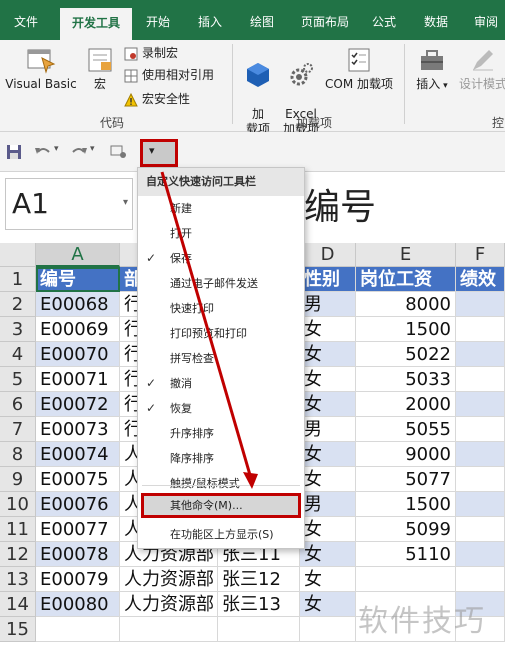 Image resolution: width=505 pixels, height=654 pixels. What do you see at coordinates (406, 279) in the screenshot?
I see `header-cell: 岗位工资` at bounding box center [406, 279].